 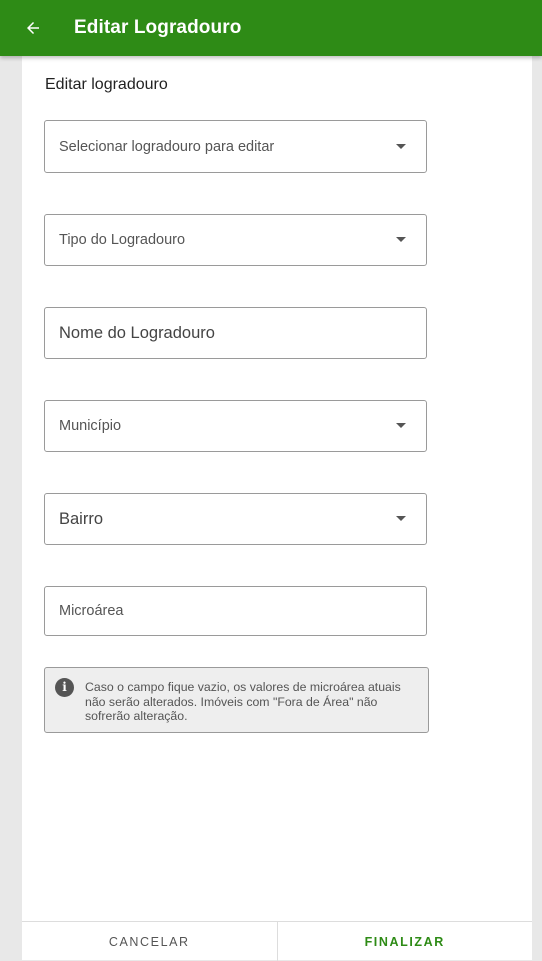 What do you see at coordinates (271, 28) in the screenshot?
I see `app-bar: Editar Logradouro` at bounding box center [271, 28].